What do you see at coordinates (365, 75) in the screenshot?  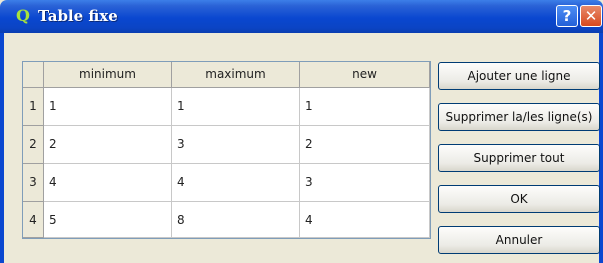 I see `column-header-new: new` at bounding box center [365, 75].